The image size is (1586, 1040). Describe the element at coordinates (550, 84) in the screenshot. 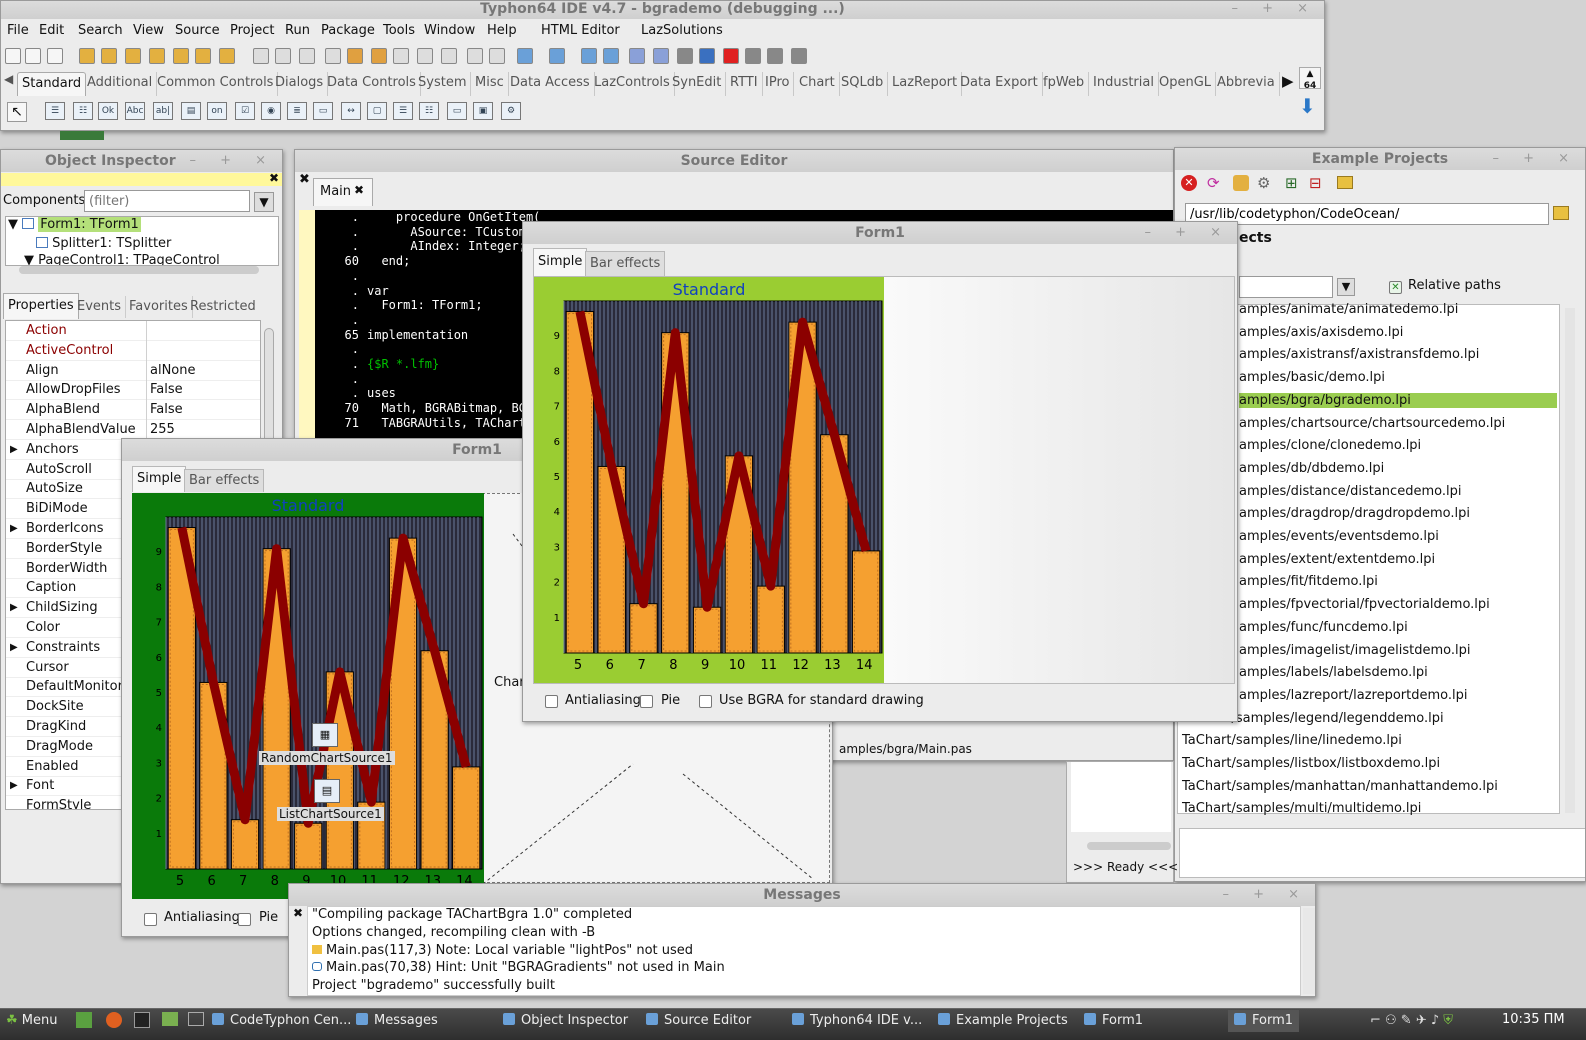

I see `palette-tab-data-access: Data Access` at that location.